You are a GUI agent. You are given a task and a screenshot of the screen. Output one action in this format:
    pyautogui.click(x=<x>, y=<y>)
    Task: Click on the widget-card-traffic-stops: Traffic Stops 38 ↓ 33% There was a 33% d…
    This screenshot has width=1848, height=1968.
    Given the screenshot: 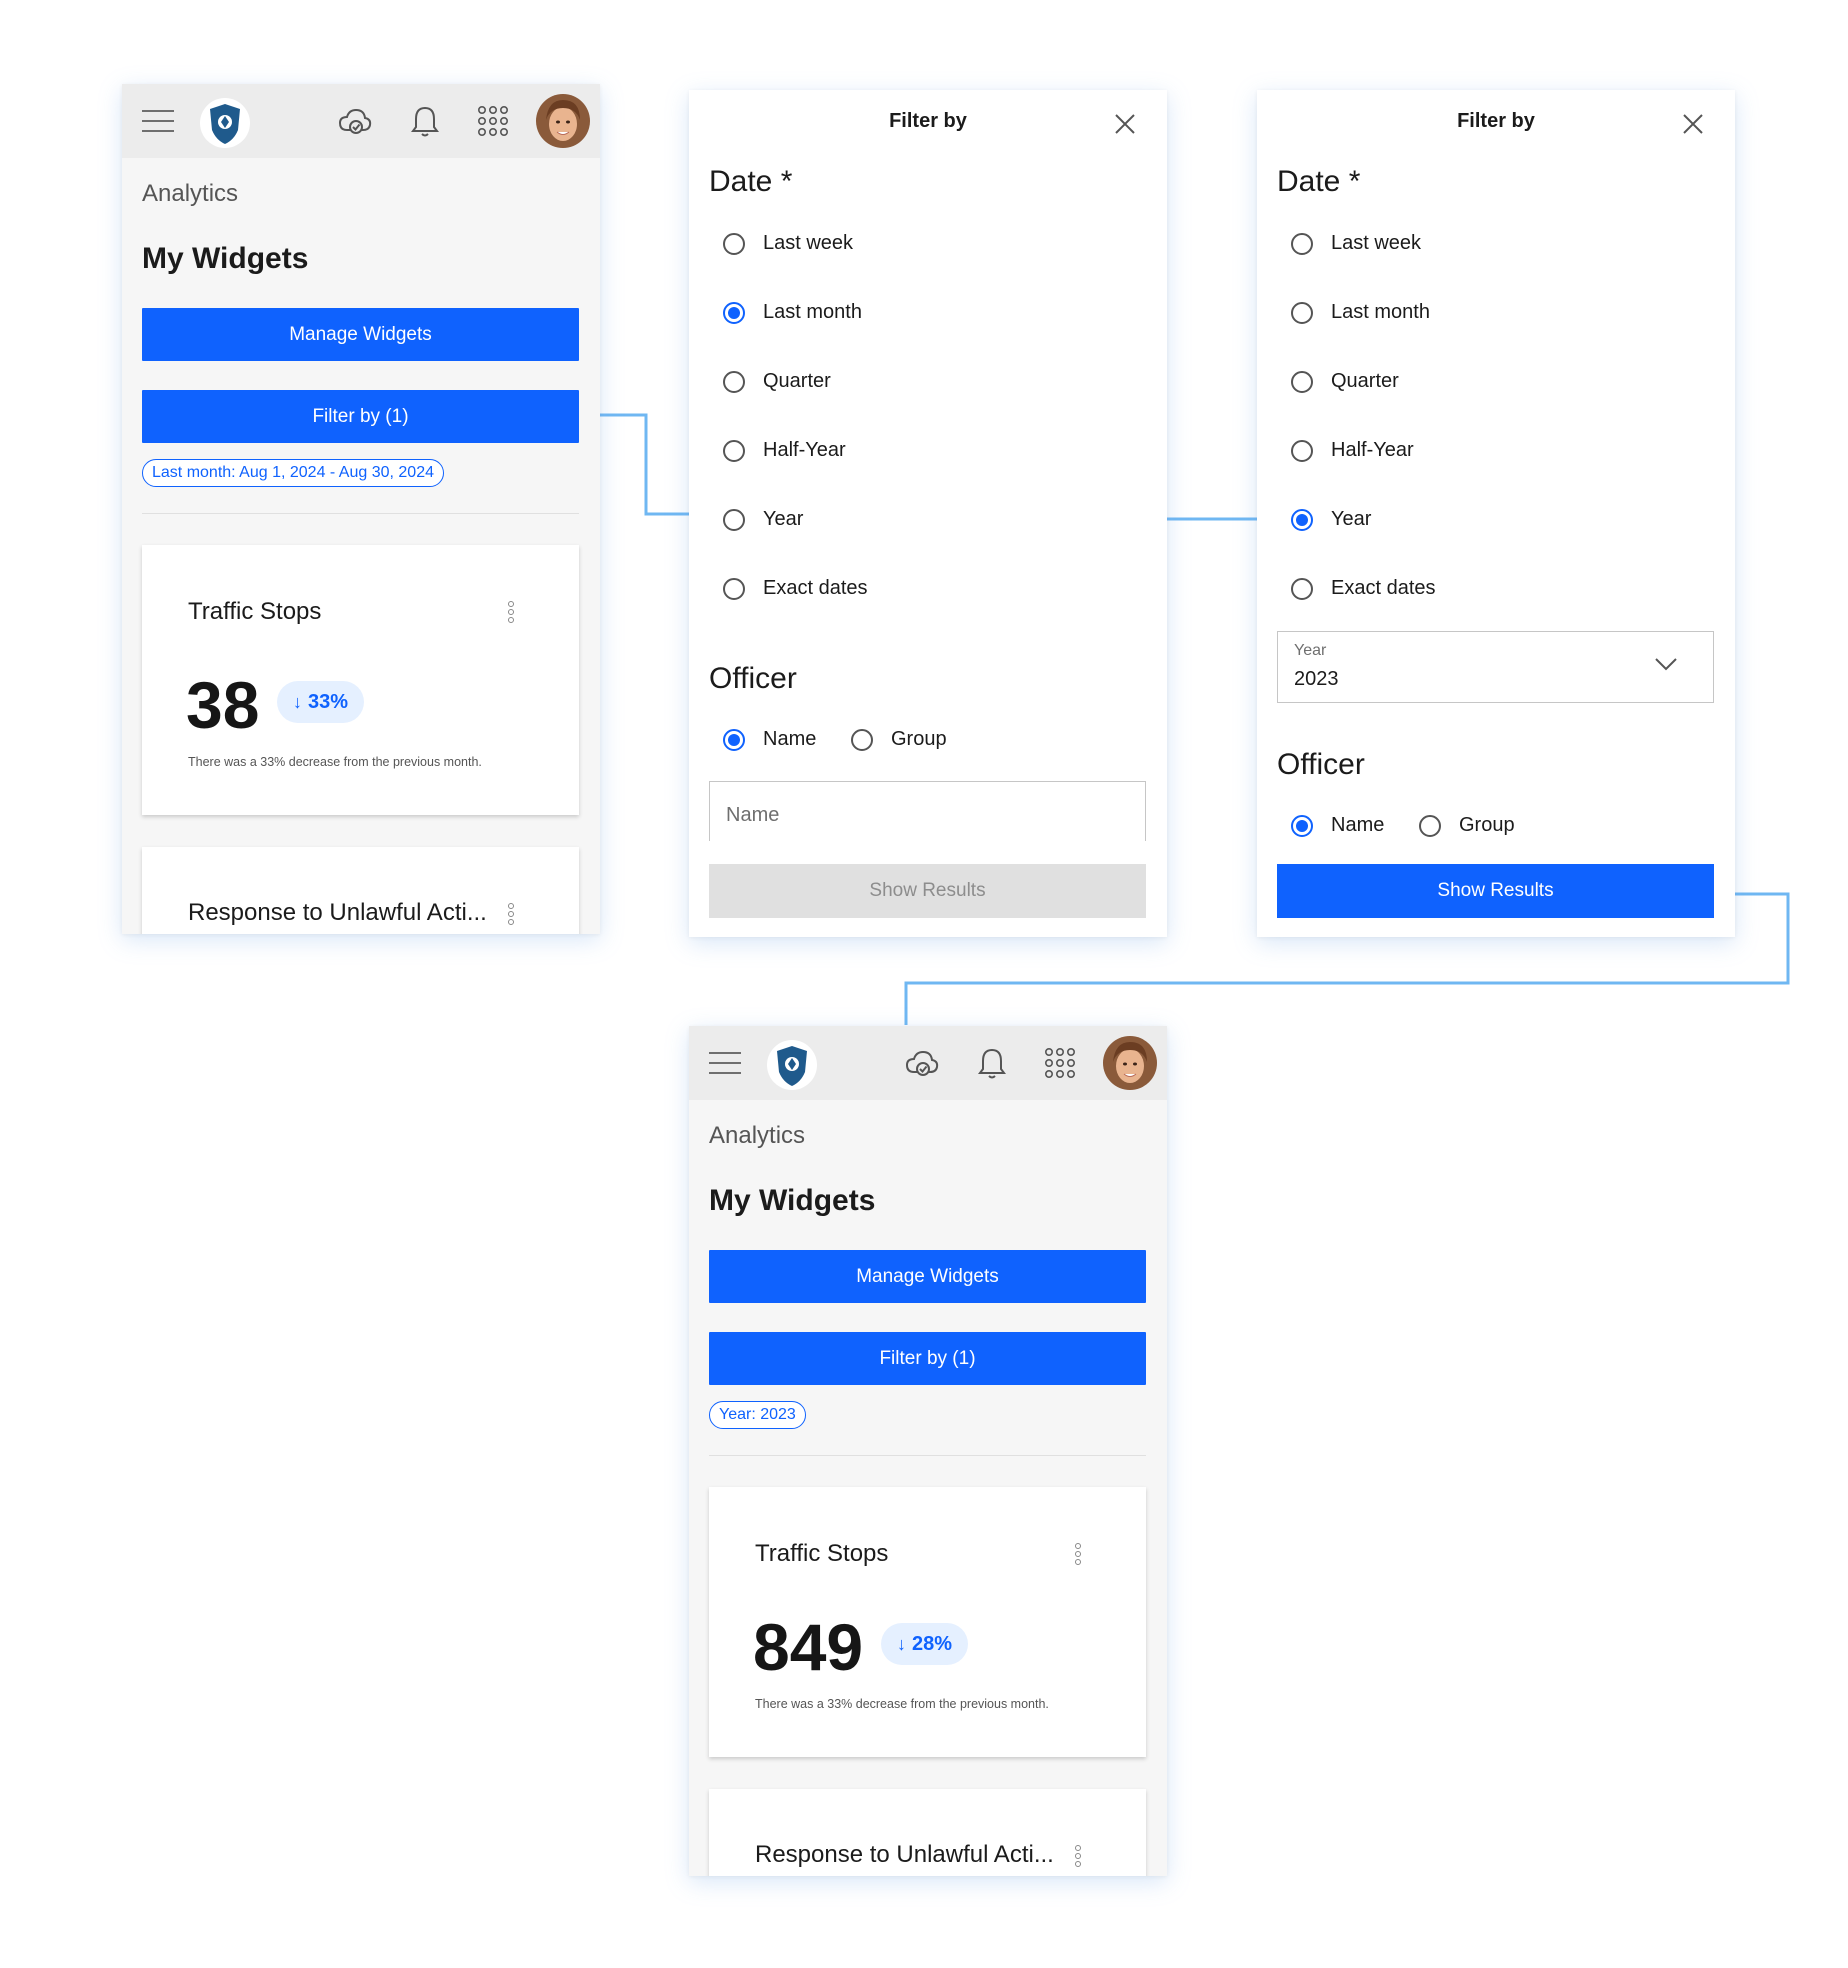 What is the action you would take?
    pyautogui.click(x=360, y=680)
    